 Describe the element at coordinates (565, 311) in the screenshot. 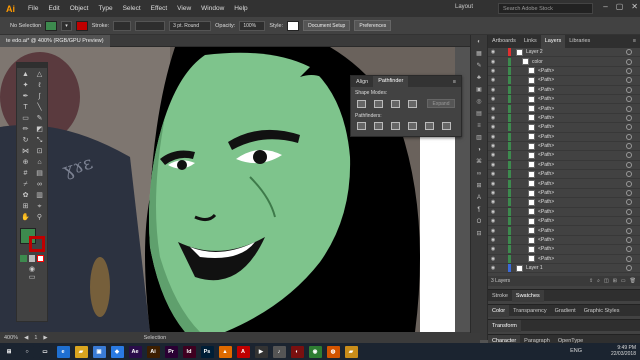

I see `tab-gradient: Gradient` at that location.